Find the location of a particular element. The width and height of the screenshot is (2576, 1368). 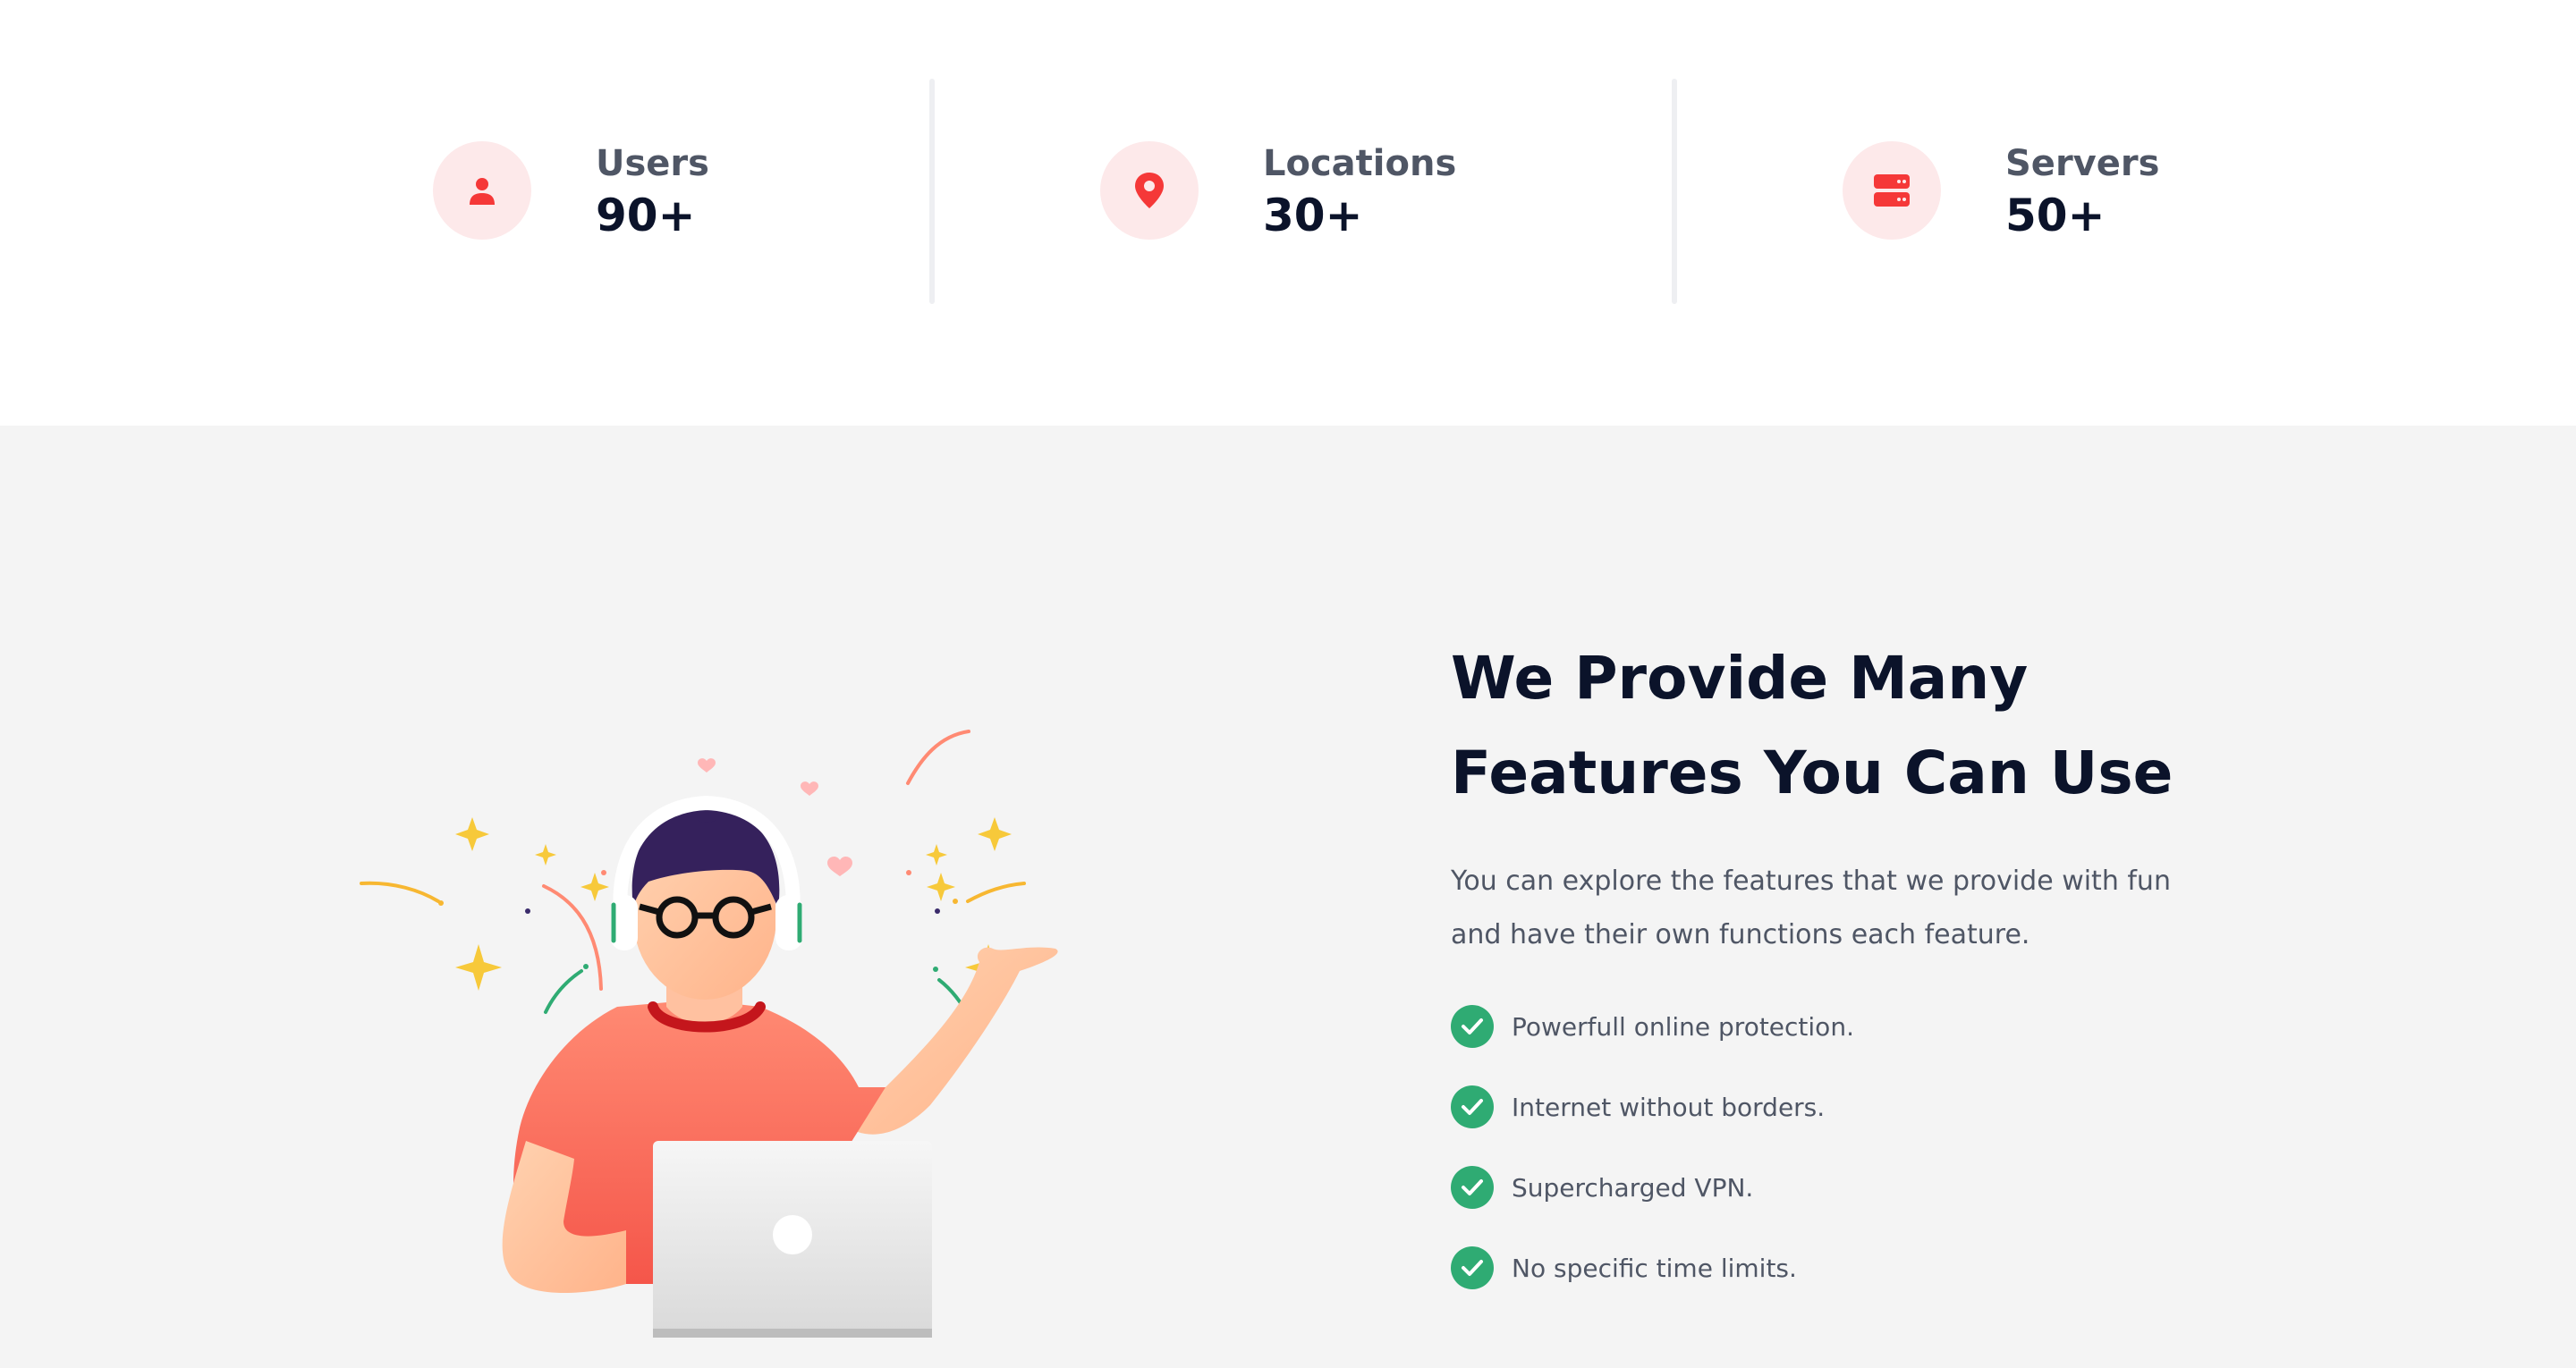

person-with-laptop-illustration is located at coordinates (709, 1034).